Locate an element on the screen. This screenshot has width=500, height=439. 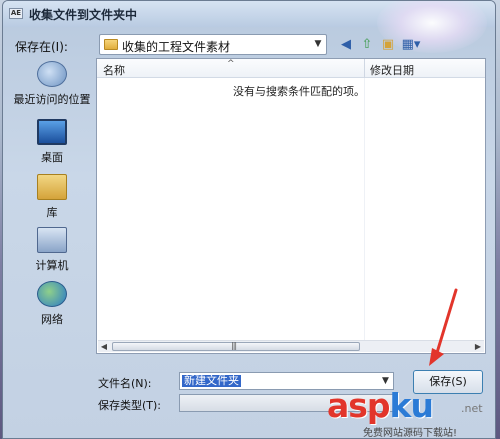
grip-icon: ||| is located at coordinates (234, 345).